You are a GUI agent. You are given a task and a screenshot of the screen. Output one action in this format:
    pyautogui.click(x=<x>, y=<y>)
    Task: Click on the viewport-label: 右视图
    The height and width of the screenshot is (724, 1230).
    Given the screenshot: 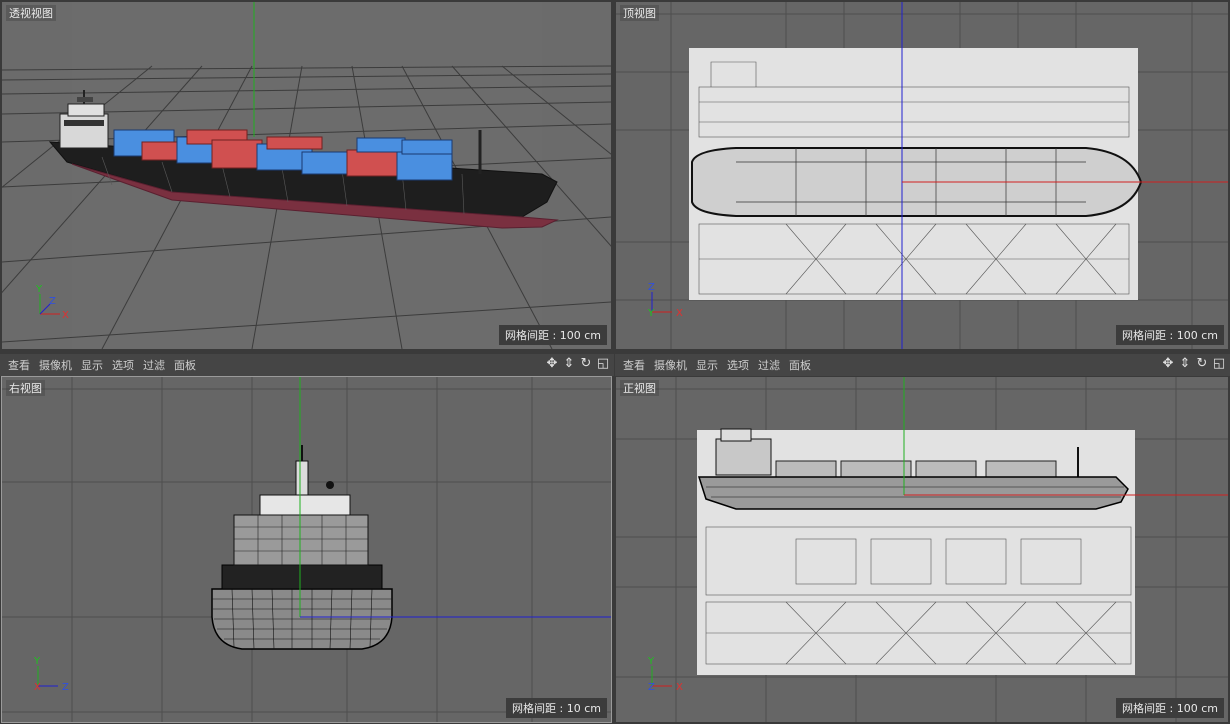 What is the action you would take?
    pyautogui.click(x=25, y=388)
    